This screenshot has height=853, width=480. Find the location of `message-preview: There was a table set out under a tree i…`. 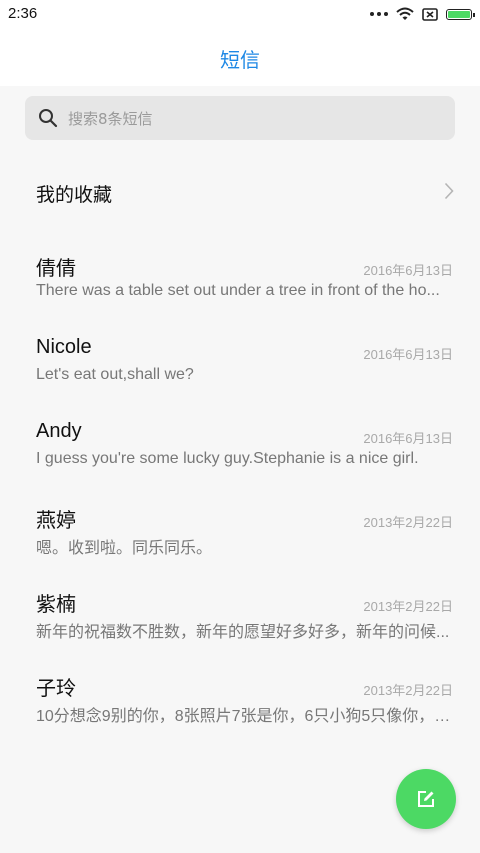

message-preview: There was a table set out under a tree i… is located at coordinates (238, 290).